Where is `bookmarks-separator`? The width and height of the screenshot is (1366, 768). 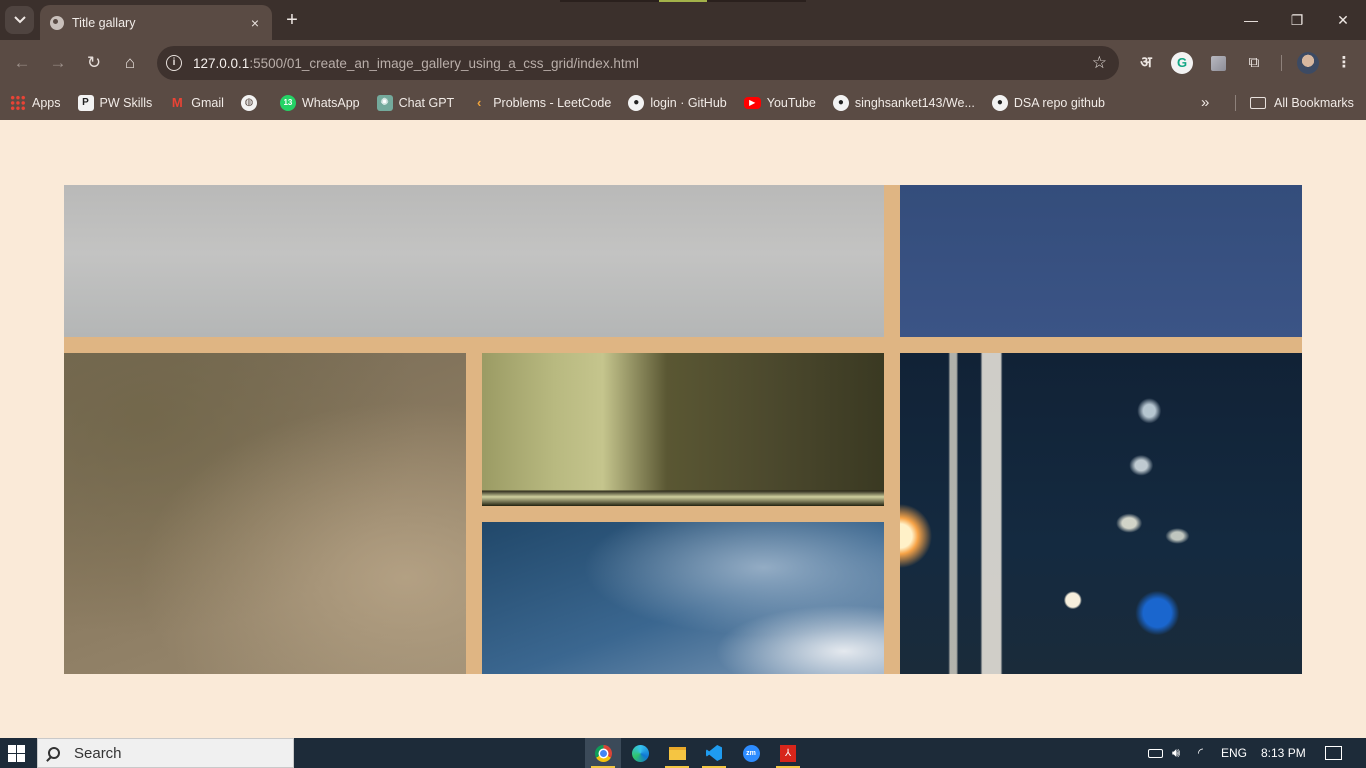
bookmarks-separator is located at coordinates (1235, 103).